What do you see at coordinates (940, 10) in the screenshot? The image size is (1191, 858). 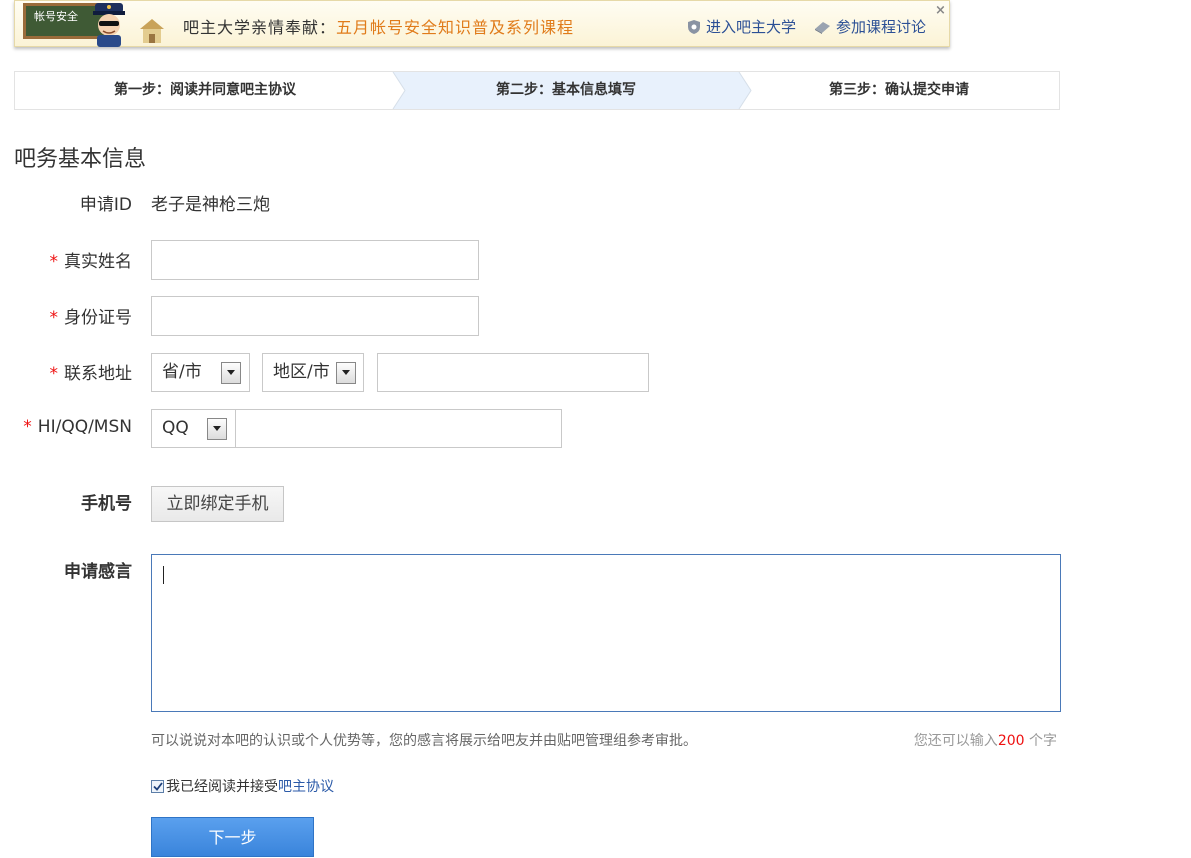 I see `close-banner-icon: ×` at bounding box center [940, 10].